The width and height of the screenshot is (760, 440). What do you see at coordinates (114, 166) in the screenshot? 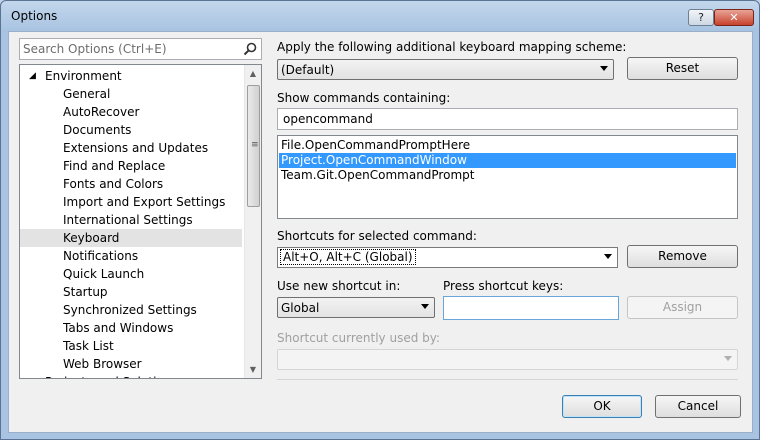
I see `tree-item-label: Find and Replace` at bounding box center [114, 166].